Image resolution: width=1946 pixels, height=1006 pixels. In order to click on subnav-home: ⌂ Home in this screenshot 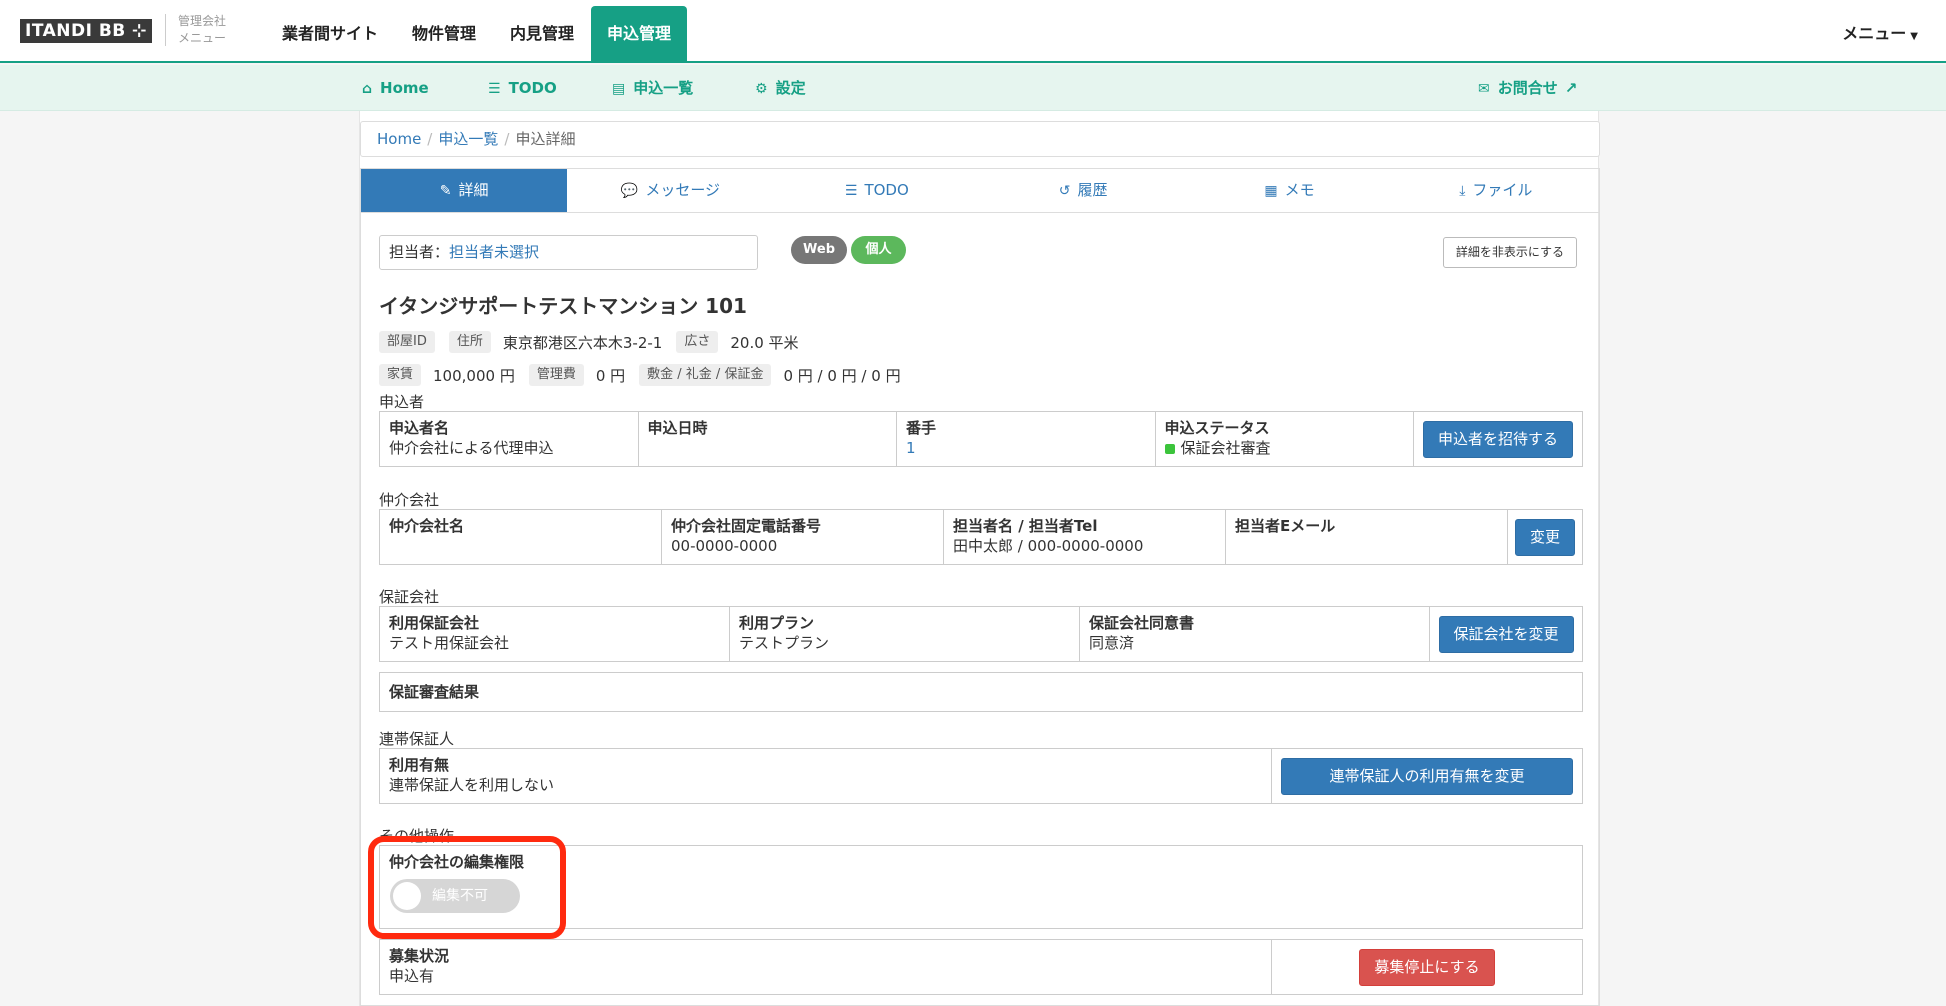, I will do `click(395, 88)`.